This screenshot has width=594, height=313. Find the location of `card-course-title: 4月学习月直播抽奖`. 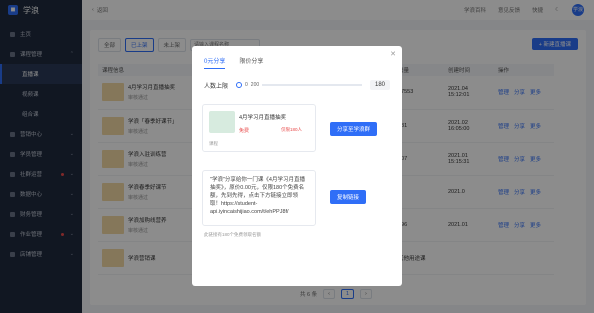

card-course-title: 4月学习月直播抽奖 is located at coordinates (263, 118).